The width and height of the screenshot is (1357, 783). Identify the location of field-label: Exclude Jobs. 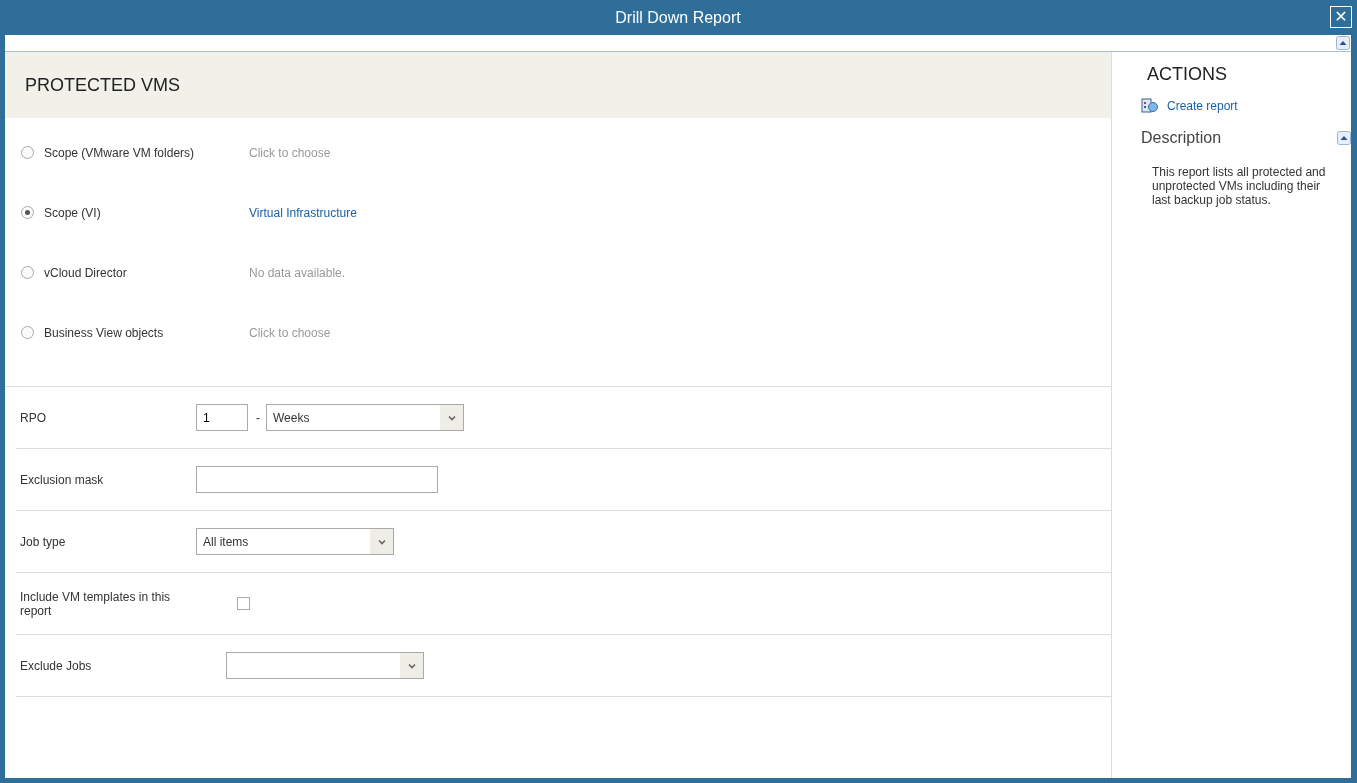
(56, 665).